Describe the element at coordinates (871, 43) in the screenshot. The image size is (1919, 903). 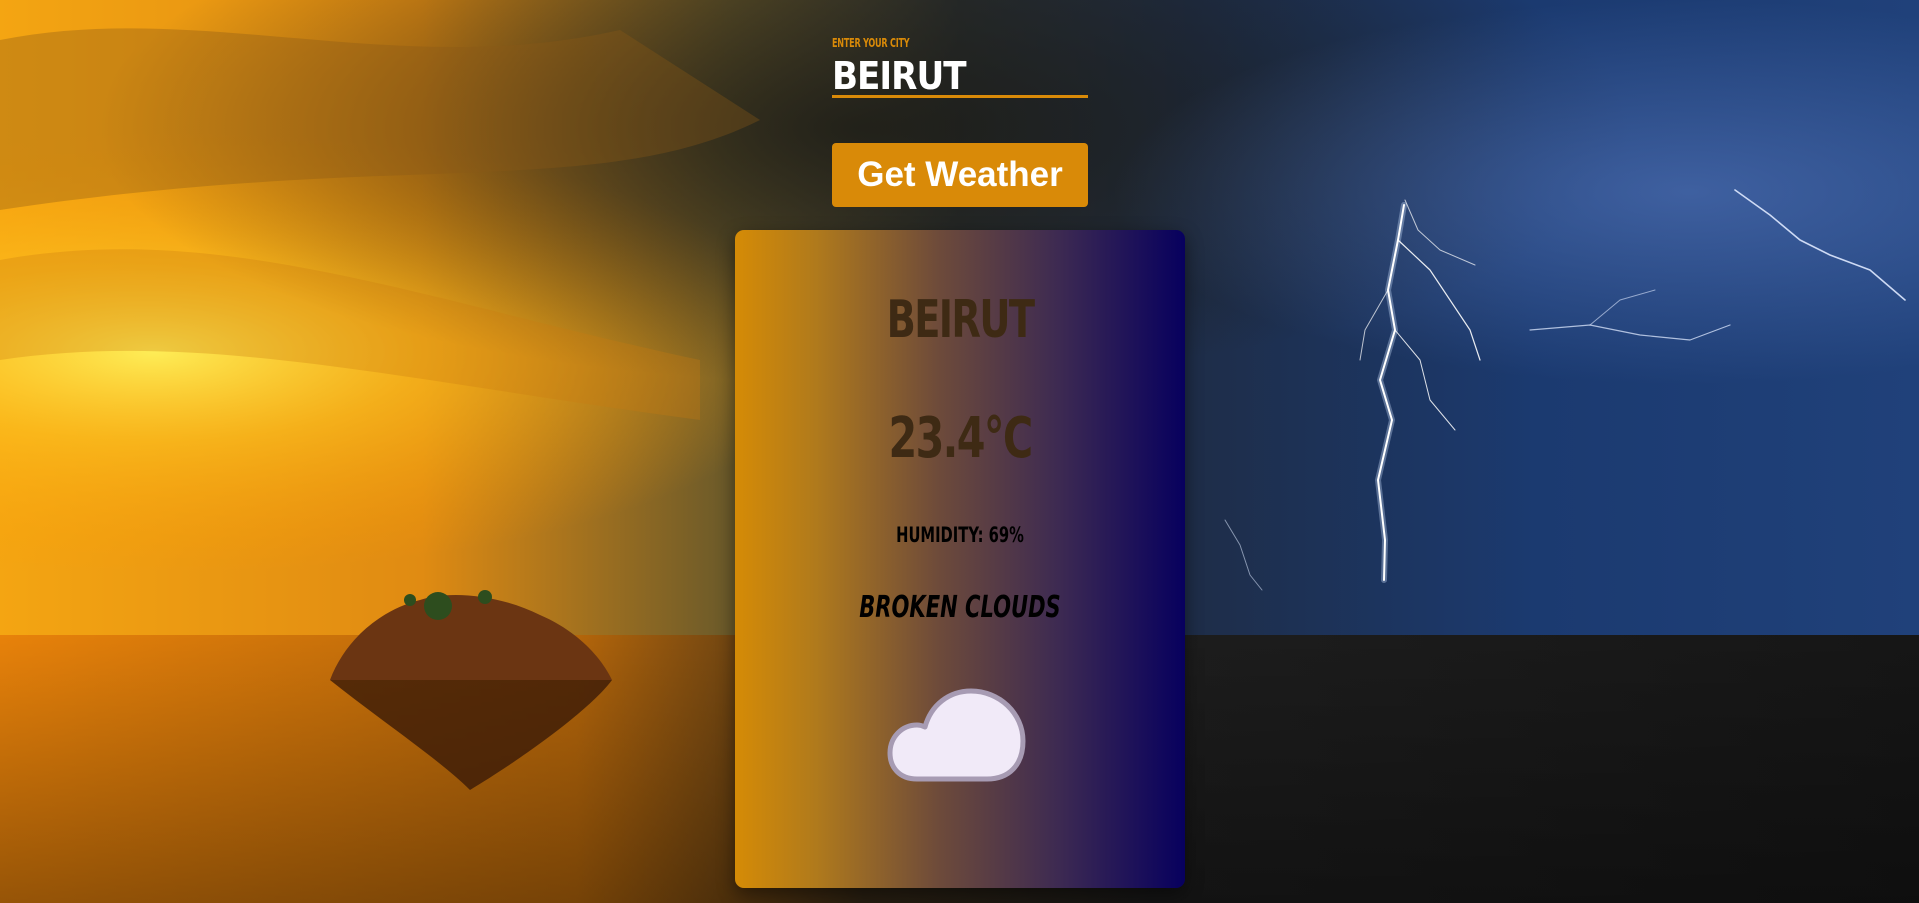
I see `city-input-label: Enter your city` at that location.